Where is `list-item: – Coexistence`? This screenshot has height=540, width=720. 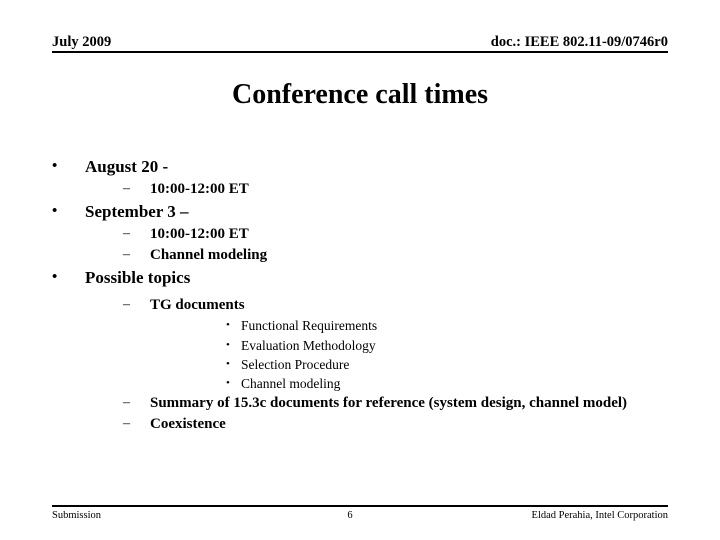 list-item: – Coexistence is located at coordinates (376, 424).